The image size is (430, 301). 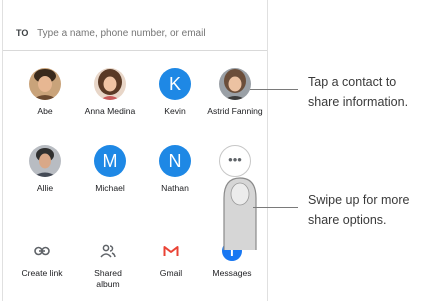 I want to click on contact-anna-medina: Anna Medina, so click(x=110, y=92).